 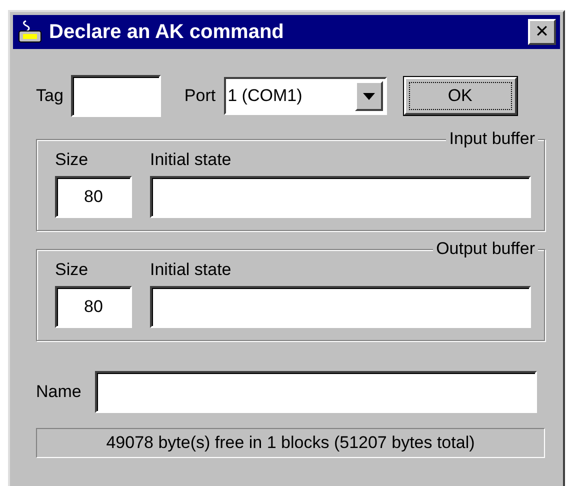 What do you see at coordinates (316, 392) in the screenshot?
I see `name-field` at bounding box center [316, 392].